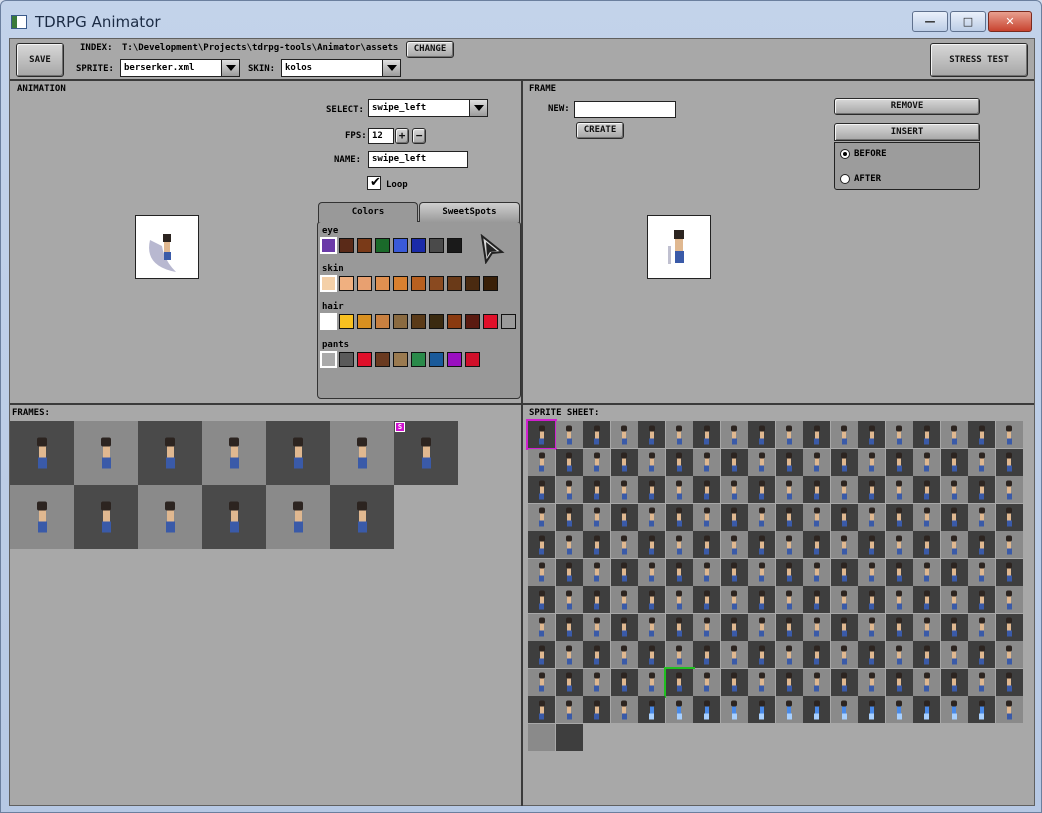 This screenshot has width=1042, height=813. I want to click on frame-cell: S, so click(426, 453).